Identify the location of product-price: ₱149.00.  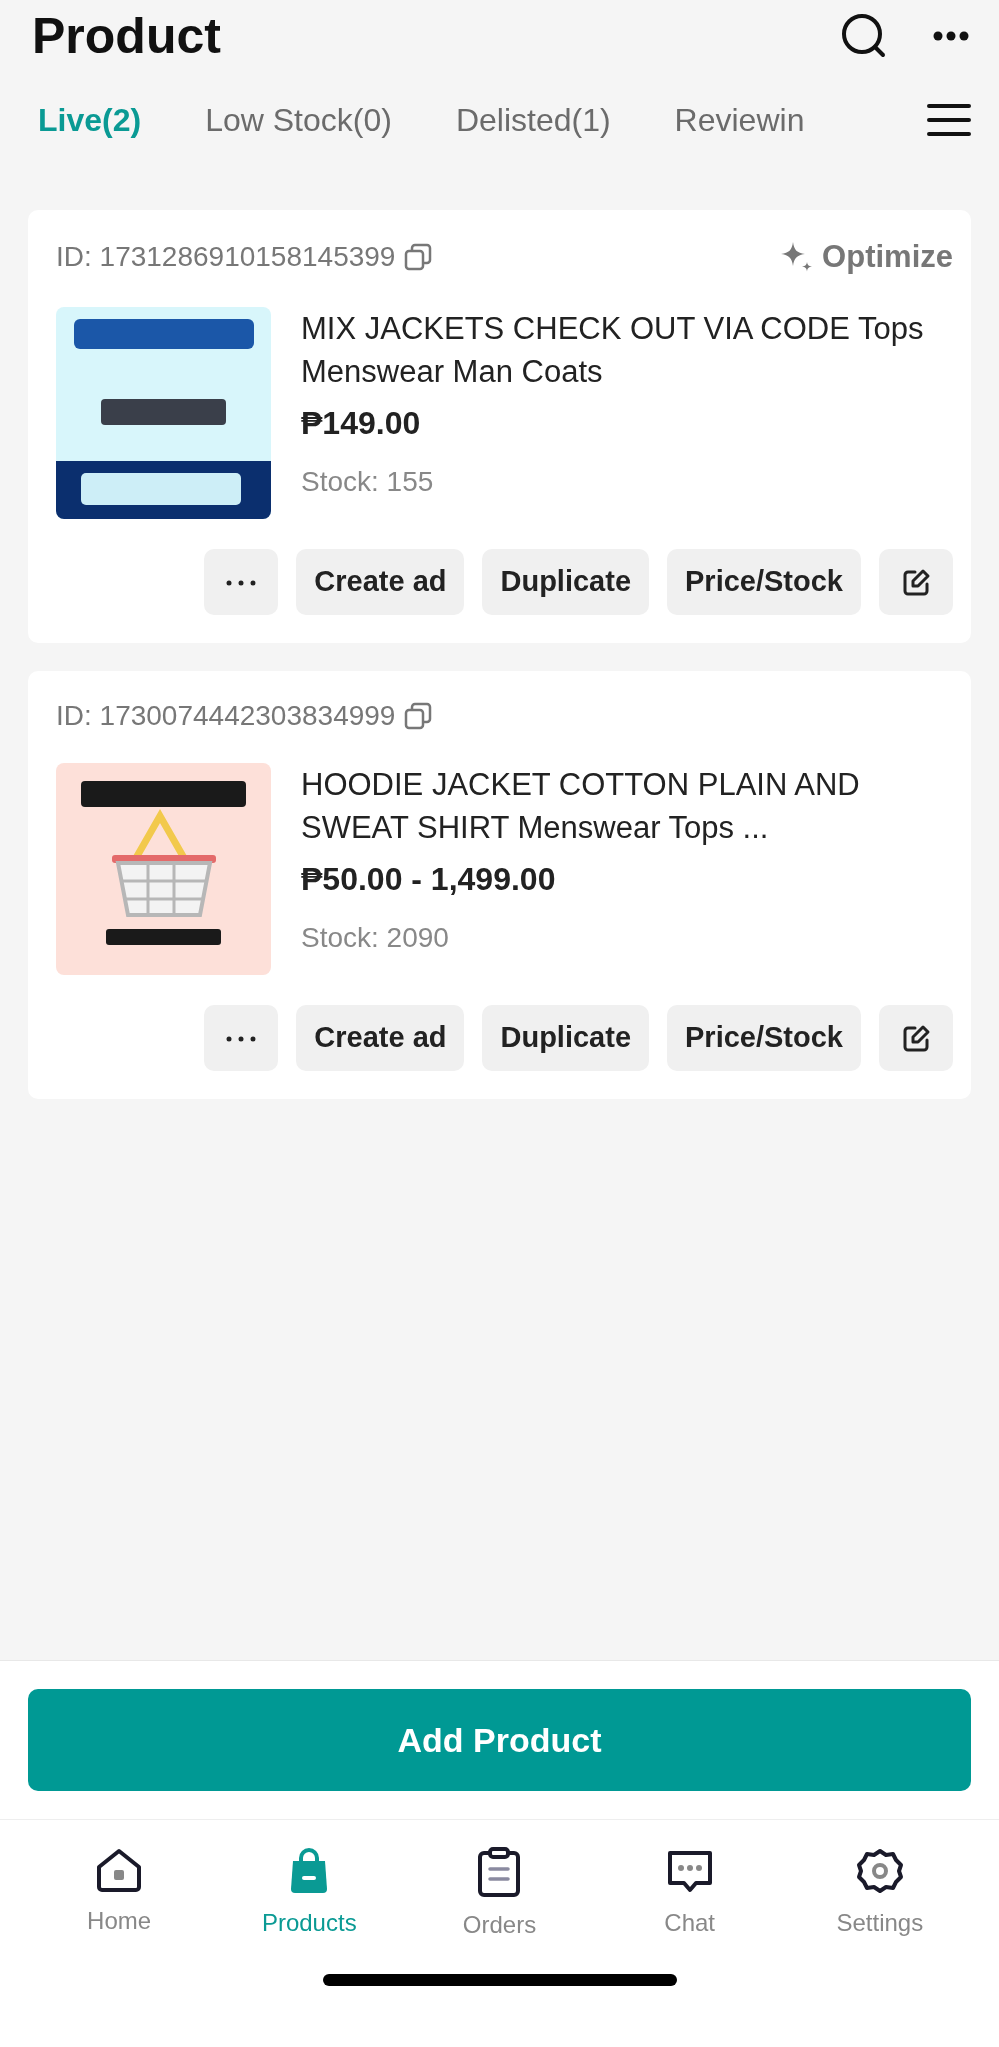
(361, 423).